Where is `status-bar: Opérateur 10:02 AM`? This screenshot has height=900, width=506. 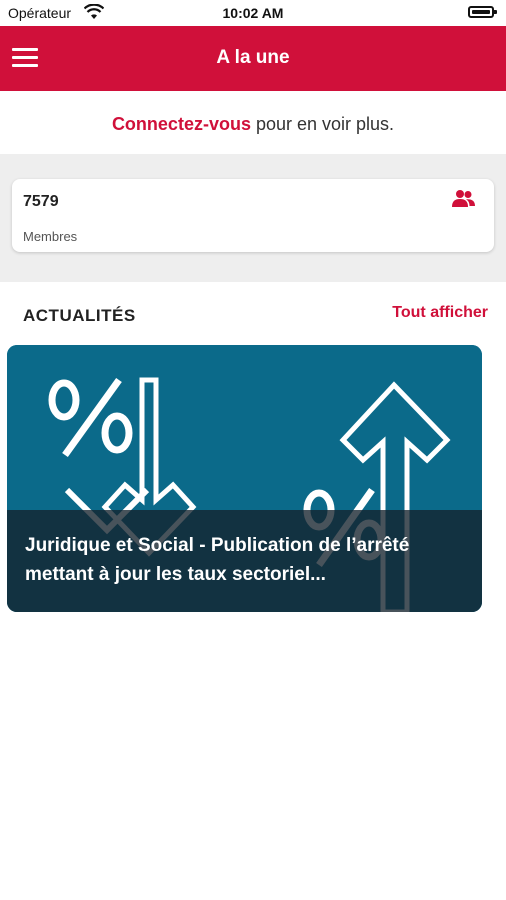 status-bar: Opérateur 10:02 AM is located at coordinates (253, 13).